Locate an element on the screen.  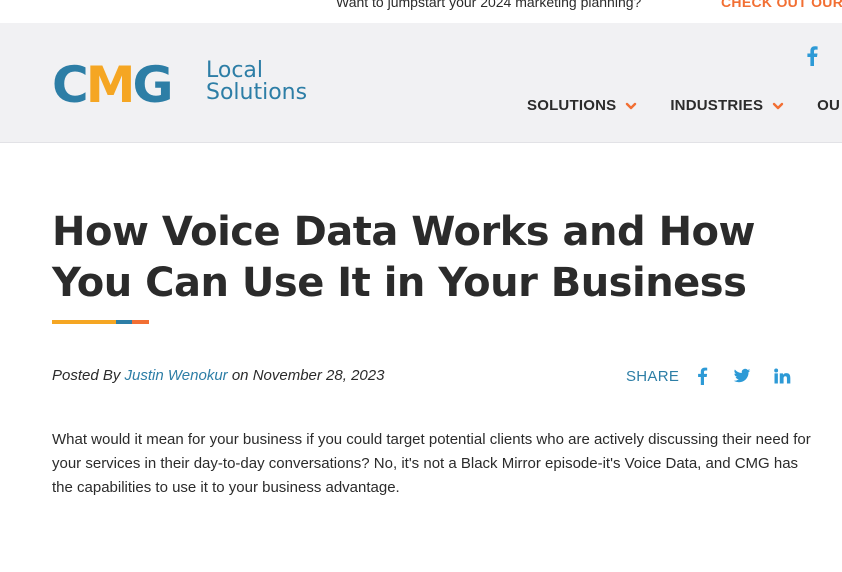
author-link: Justin Wenokur is located at coordinates (176, 375).